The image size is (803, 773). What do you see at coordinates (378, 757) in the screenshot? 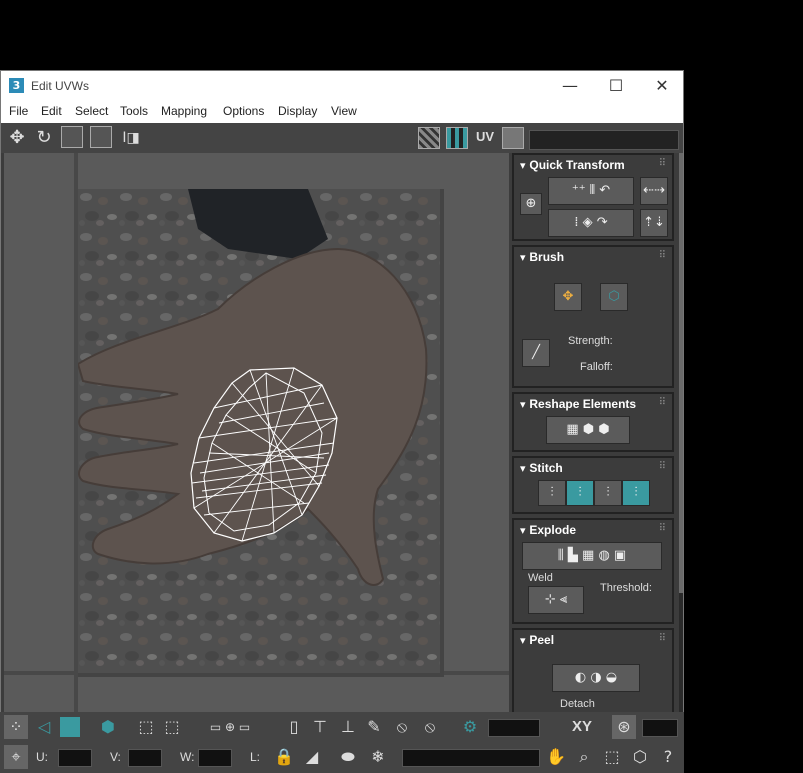
I see `freeze-icon: ❄` at bounding box center [378, 757].